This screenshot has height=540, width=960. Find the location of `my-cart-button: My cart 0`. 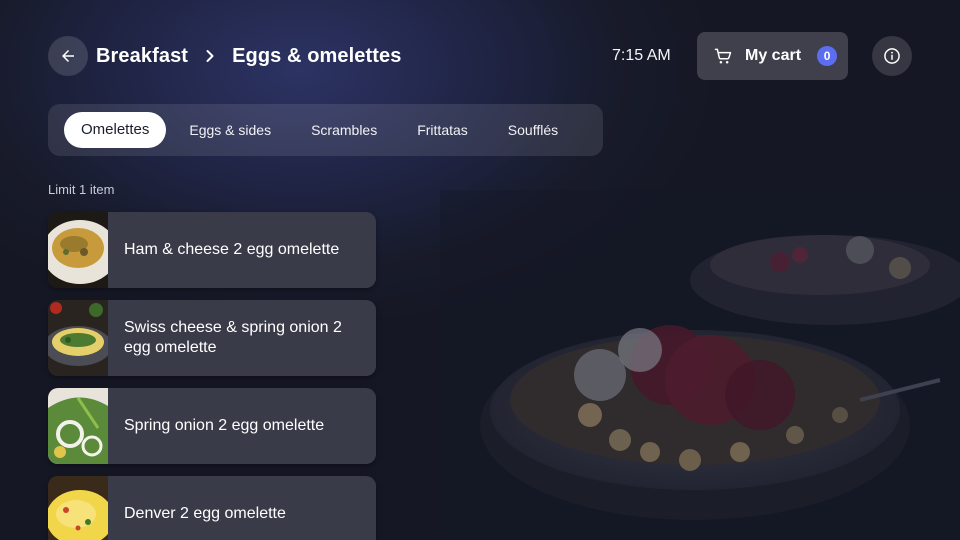

my-cart-button: My cart 0 is located at coordinates (772, 56).